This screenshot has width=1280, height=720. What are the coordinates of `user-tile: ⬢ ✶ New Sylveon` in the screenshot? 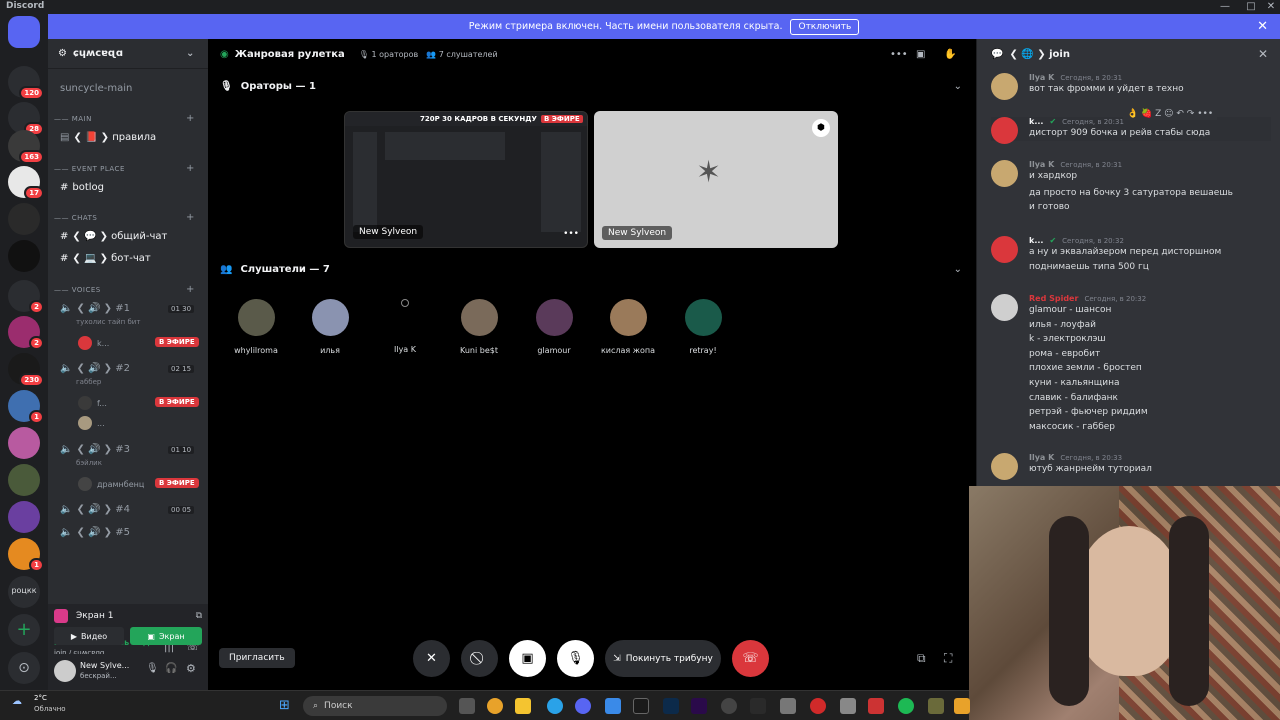 It's located at (716, 179).